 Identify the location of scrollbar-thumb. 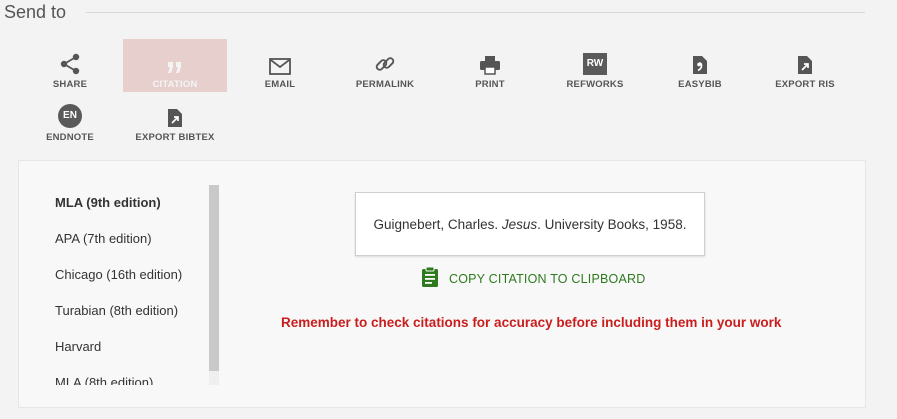
(214, 278).